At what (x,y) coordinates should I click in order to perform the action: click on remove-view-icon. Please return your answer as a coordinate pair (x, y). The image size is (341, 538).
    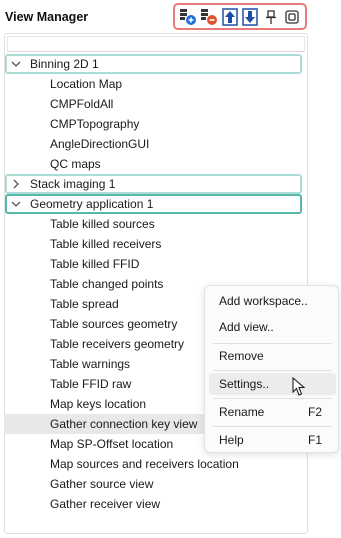
    Looking at the image, I should click on (208, 16).